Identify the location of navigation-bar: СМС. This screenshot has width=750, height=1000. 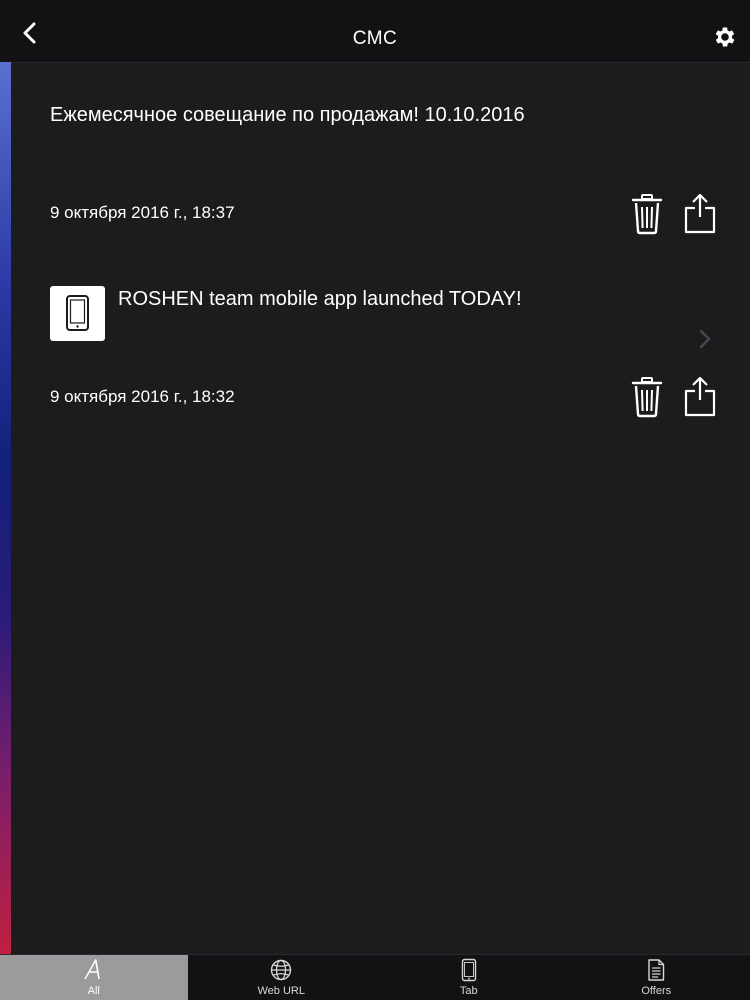
(375, 31).